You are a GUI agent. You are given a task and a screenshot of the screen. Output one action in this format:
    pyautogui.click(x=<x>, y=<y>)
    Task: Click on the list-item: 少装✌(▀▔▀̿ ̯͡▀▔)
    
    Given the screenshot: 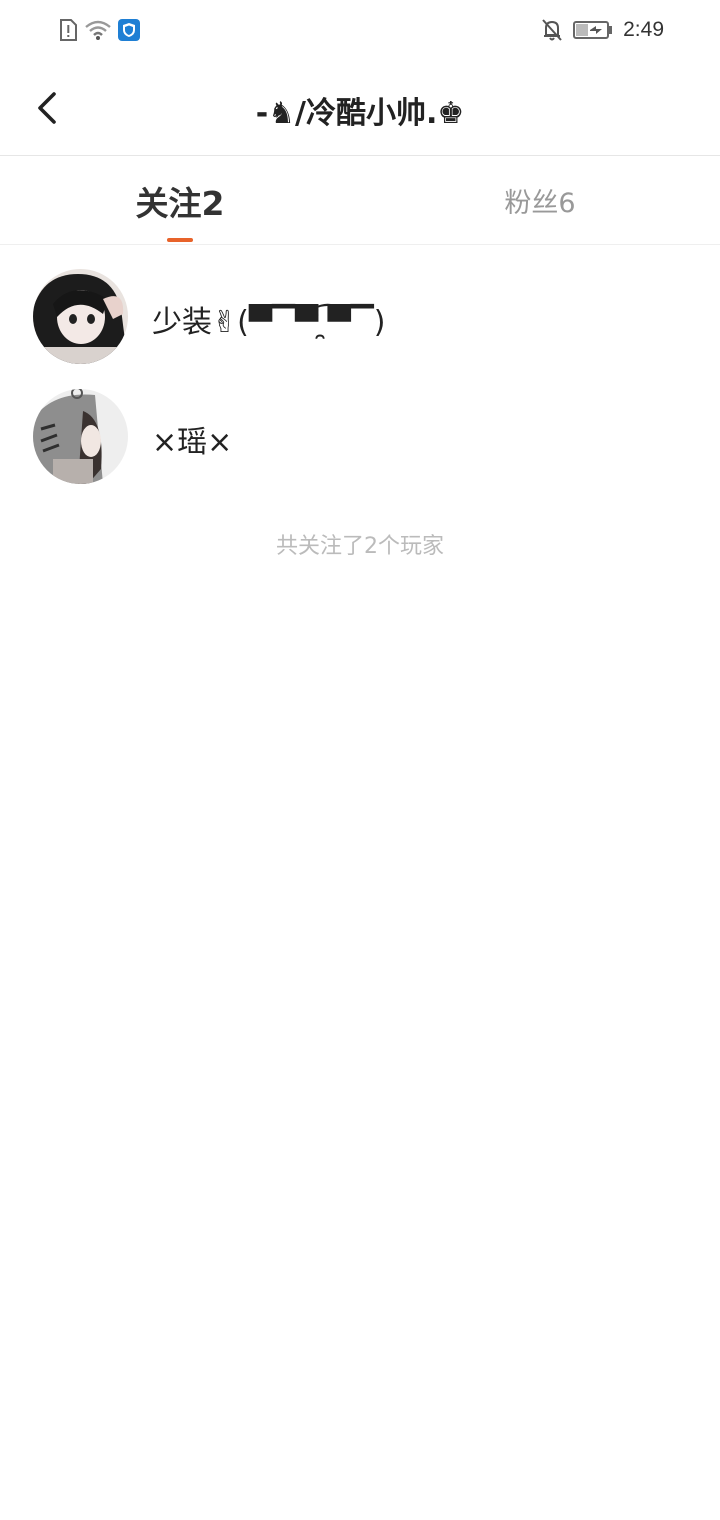 What is the action you would take?
    pyautogui.click(x=360, y=305)
    